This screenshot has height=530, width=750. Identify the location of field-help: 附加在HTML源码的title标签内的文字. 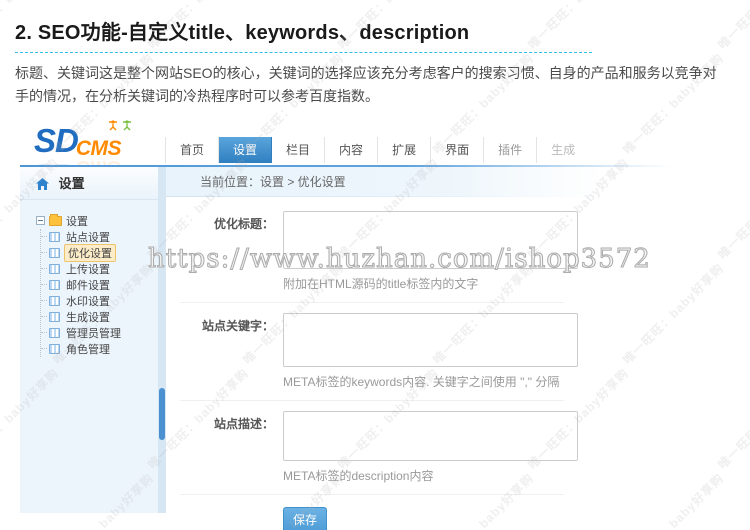
(381, 284).